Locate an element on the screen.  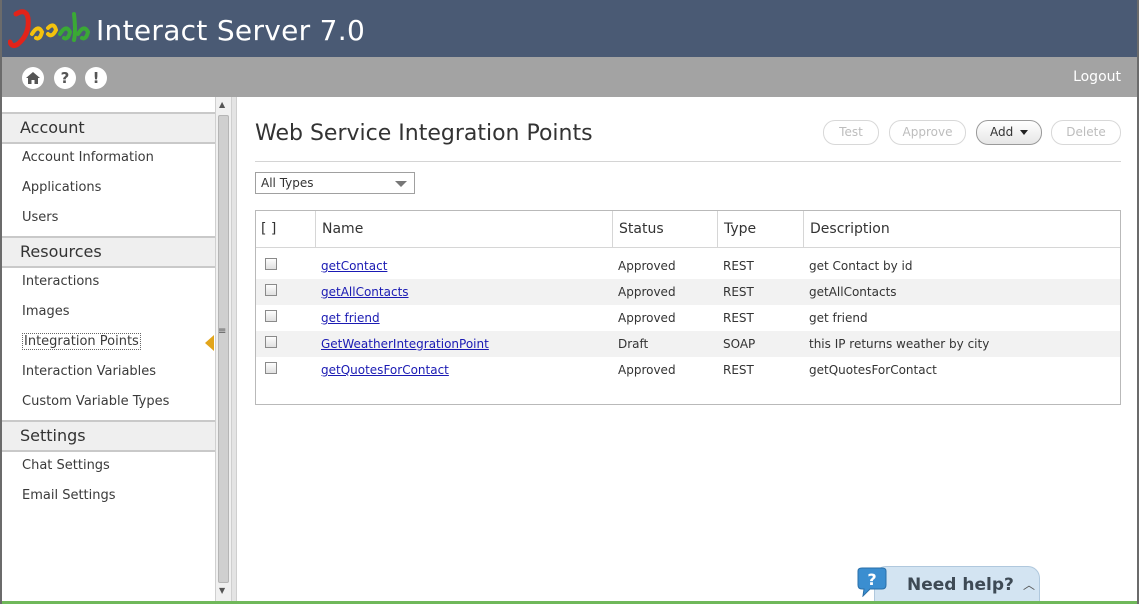
title-divider is located at coordinates (688, 161).